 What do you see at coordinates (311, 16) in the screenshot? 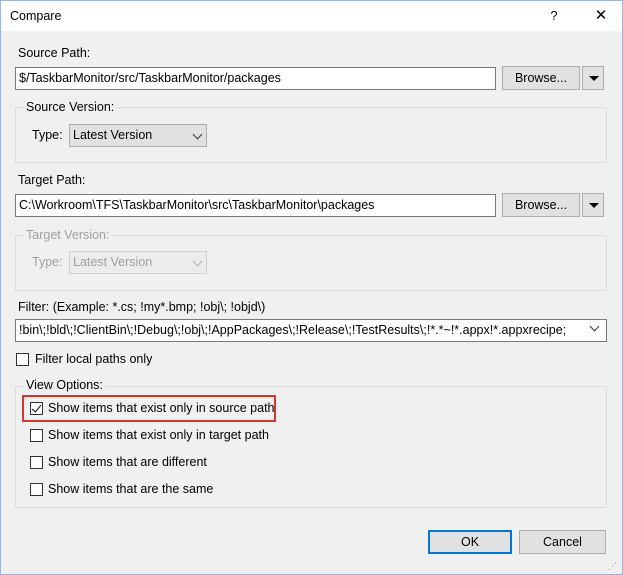
I see `title-bar: Compare ? ✕` at bounding box center [311, 16].